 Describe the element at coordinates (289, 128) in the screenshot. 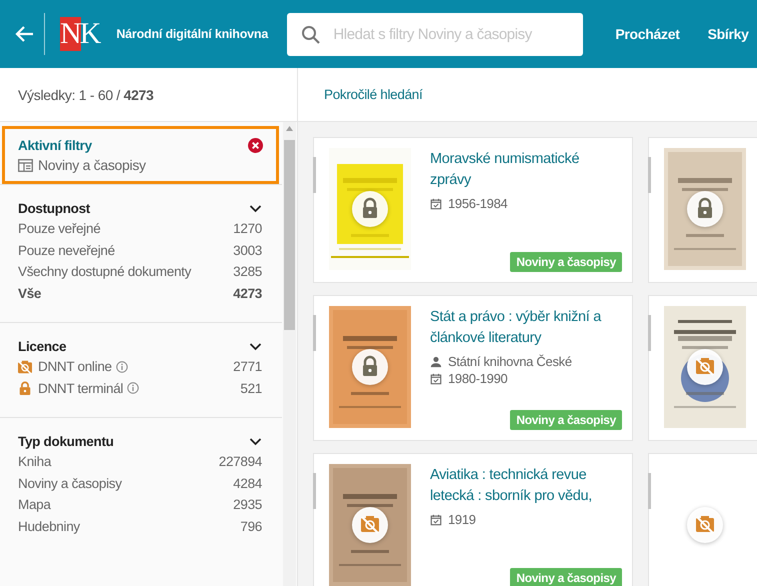

I see `scroll-up-icon` at that location.